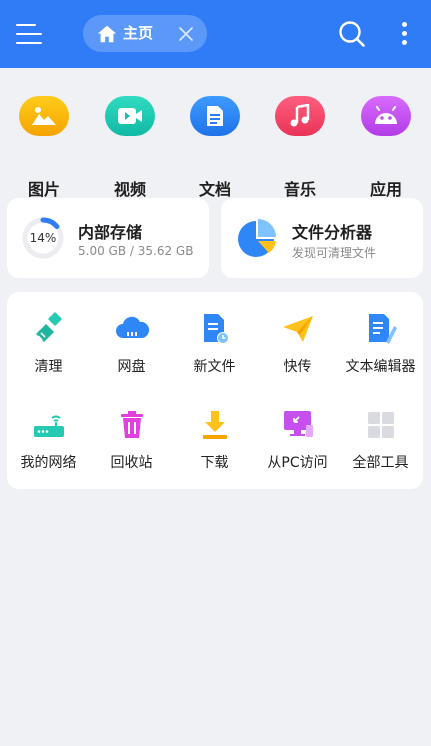 The image size is (431, 746). Describe the element at coordinates (334, 253) in the screenshot. I see `analyzer-subtitle: 发现可清理文件` at that location.